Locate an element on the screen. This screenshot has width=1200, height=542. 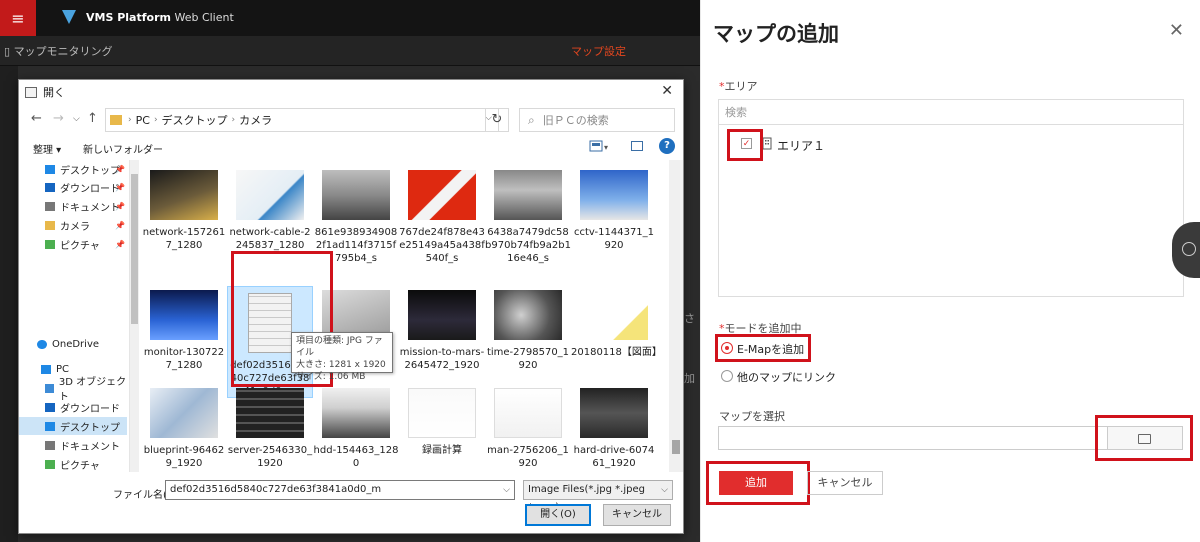
nav-item-label: ダウンロード is located at coordinates (90, 189).